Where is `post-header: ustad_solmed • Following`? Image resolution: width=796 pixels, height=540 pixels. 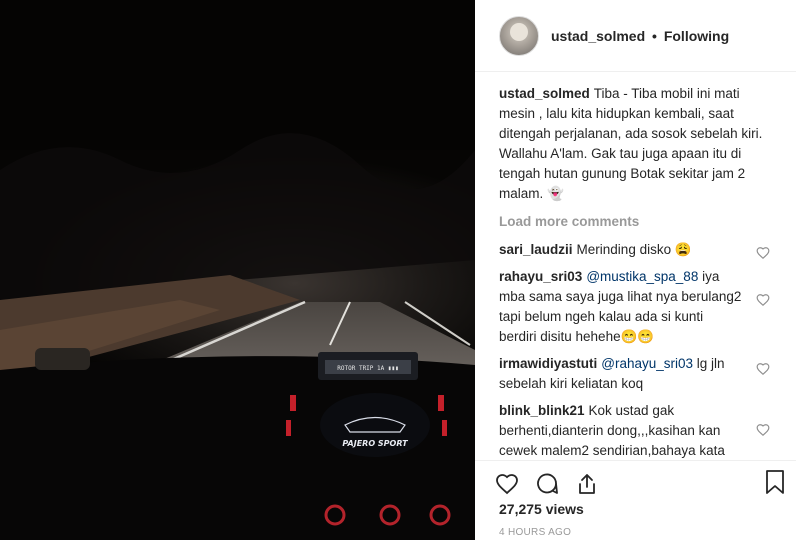
post-header: ustad_solmed • Following is located at coordinates (635, 36).